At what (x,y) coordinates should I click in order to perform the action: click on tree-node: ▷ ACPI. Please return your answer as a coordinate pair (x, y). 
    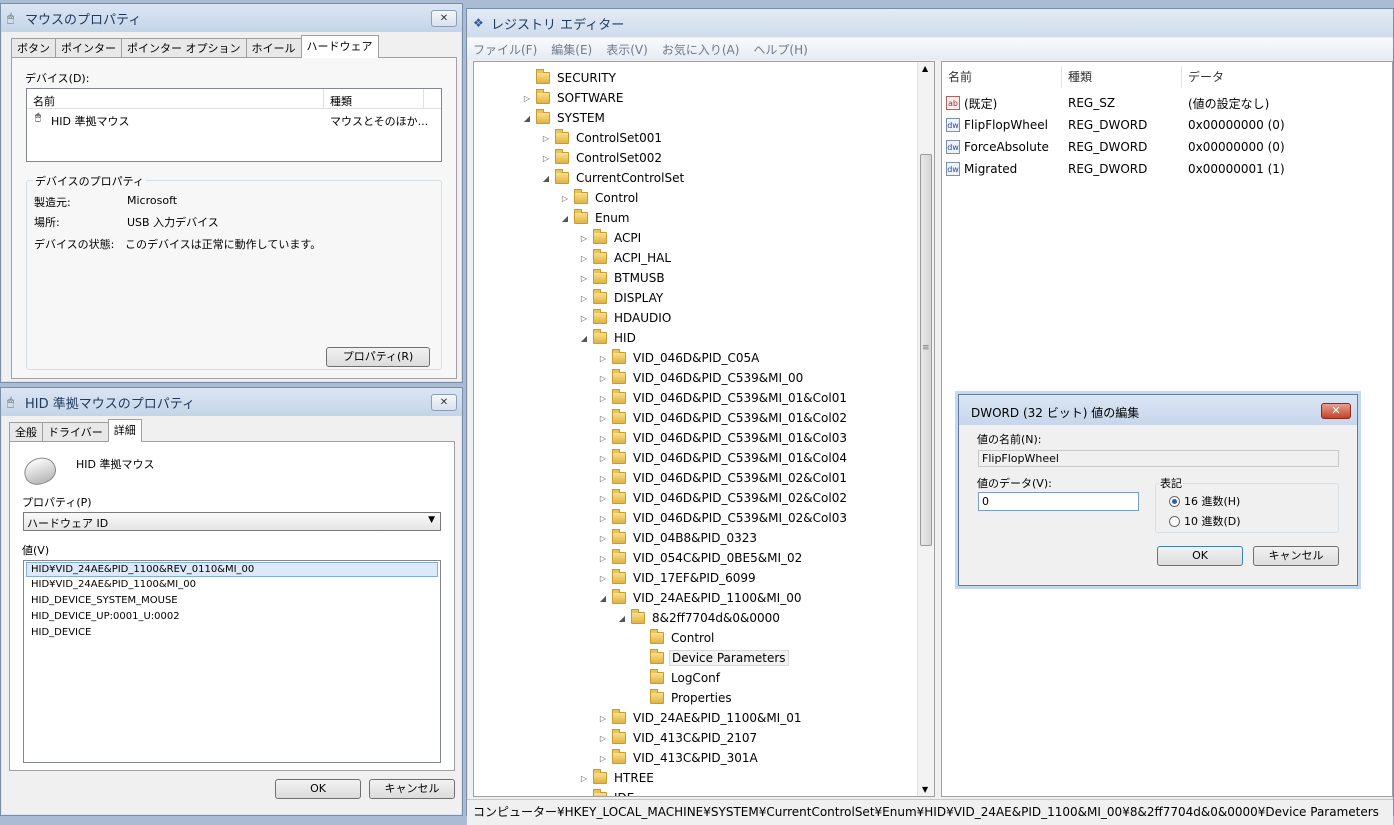
    Looking at the image, I should click on (611, 238).